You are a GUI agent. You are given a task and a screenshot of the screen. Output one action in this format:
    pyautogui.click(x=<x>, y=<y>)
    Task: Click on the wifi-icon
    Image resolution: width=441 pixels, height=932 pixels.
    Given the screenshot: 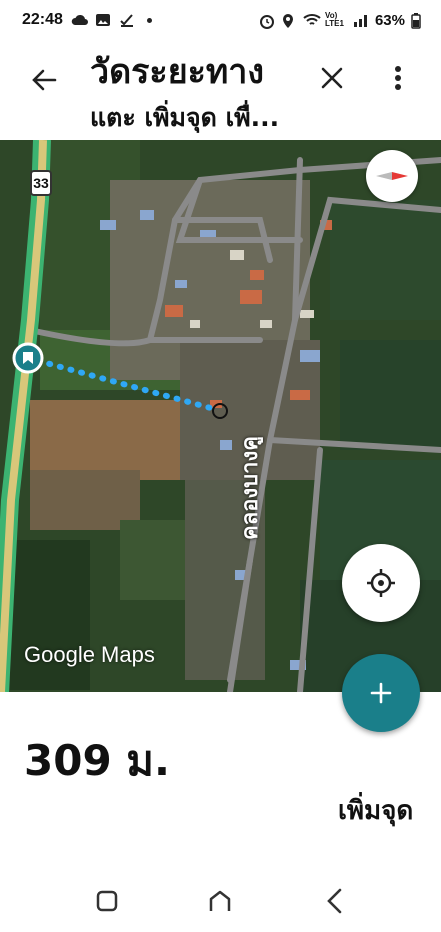 What is the action you would take?
    pyautogui.click(x=312, y=20)
    